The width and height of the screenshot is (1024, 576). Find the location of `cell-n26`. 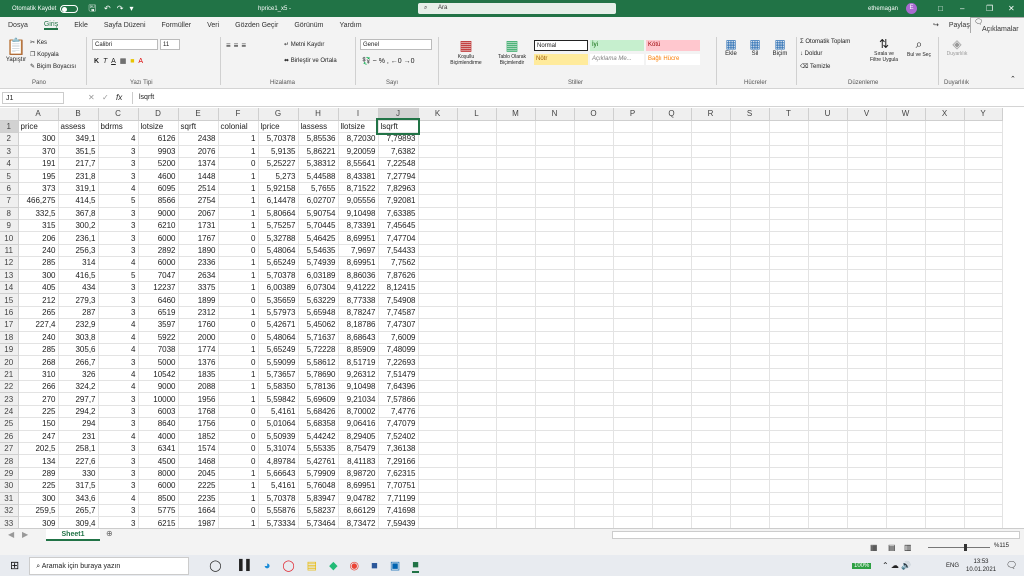

cell-n26 is located at coordinates (555, 437).